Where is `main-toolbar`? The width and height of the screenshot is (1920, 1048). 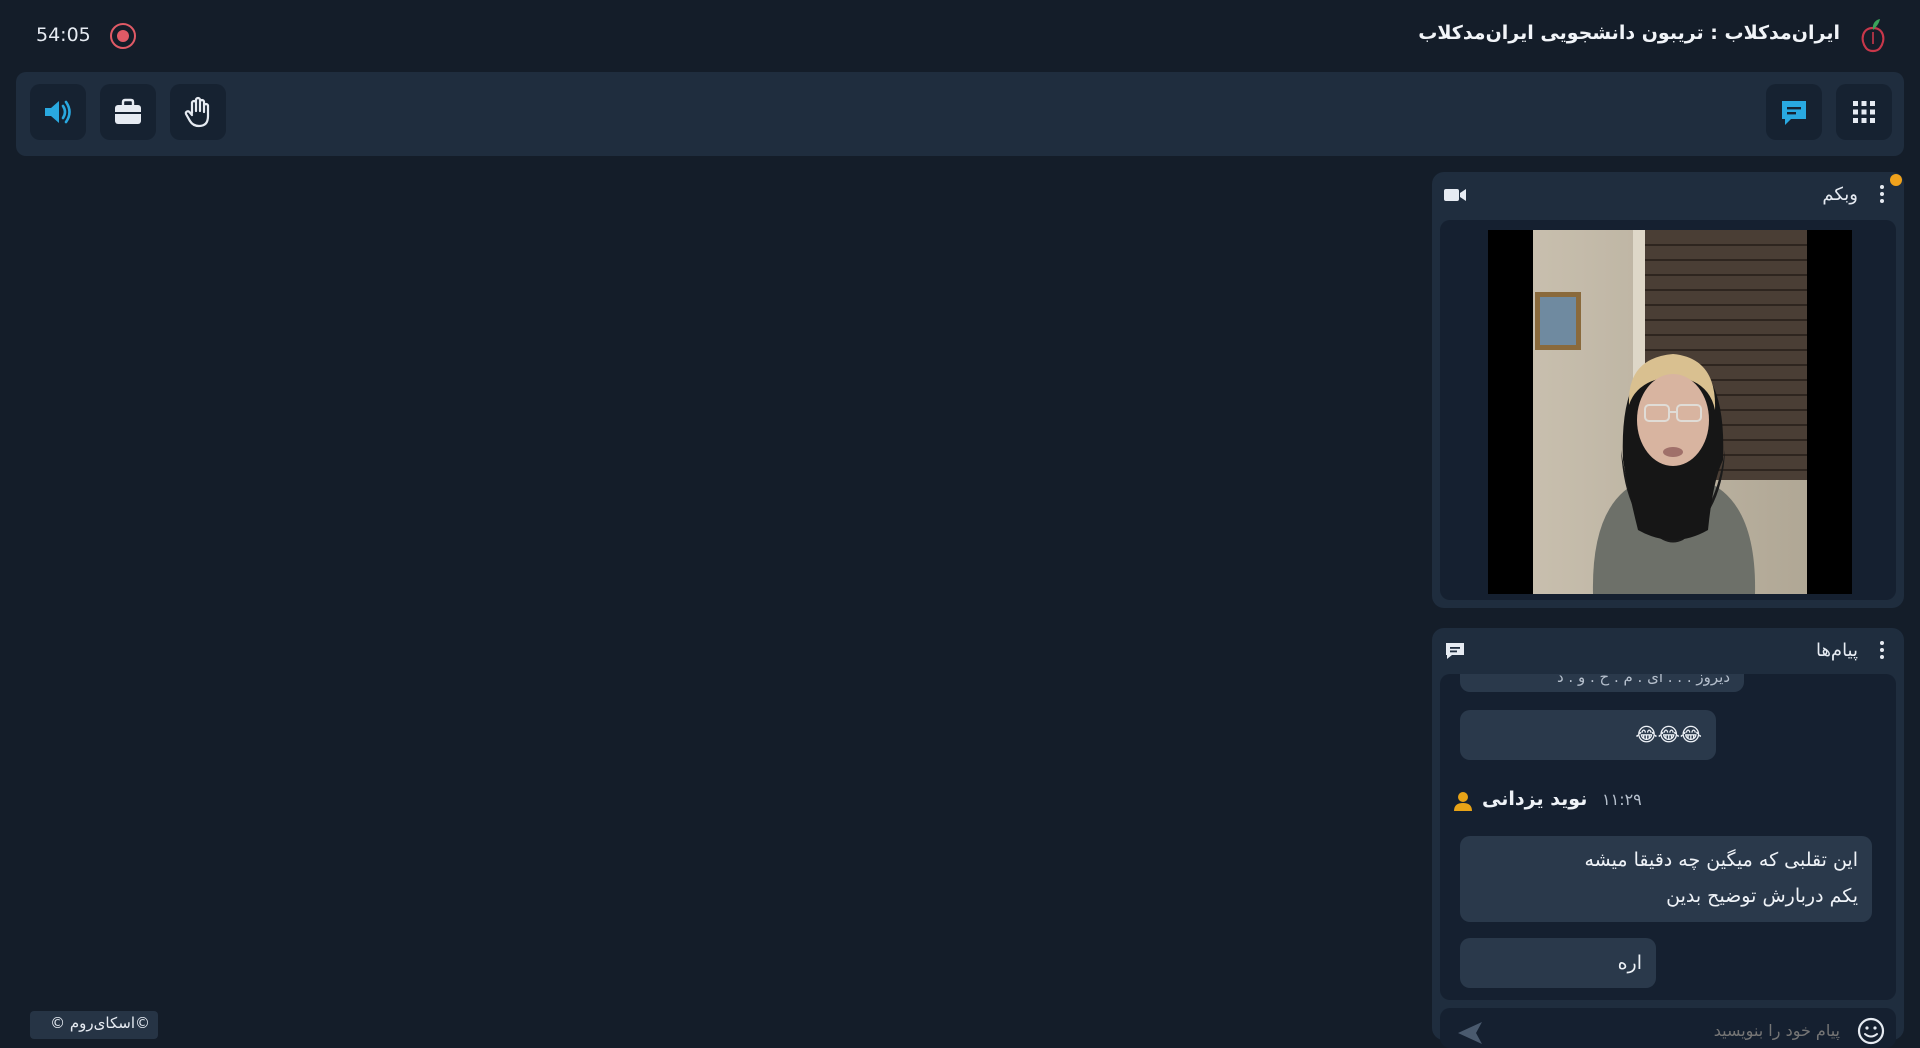
main-toolbar is located at coordinates (960, 114).